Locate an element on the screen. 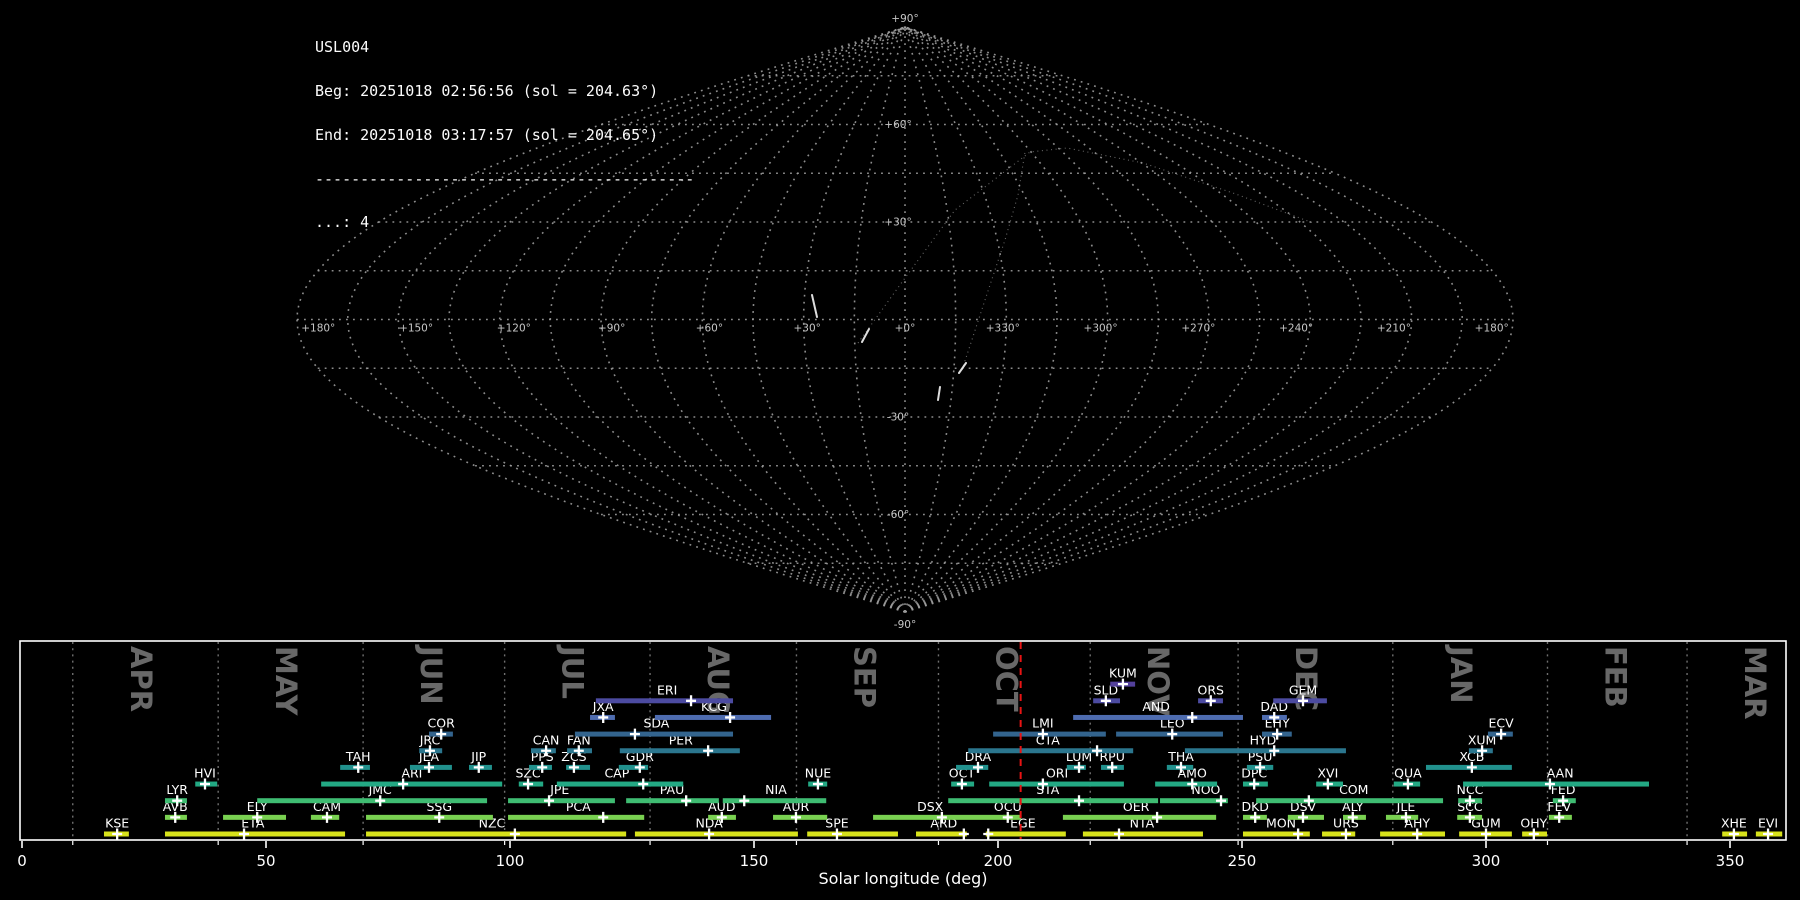 The height and width of the screenshot is (900, 1800). shower-label: ORS is located at coordinates (1211, 689).